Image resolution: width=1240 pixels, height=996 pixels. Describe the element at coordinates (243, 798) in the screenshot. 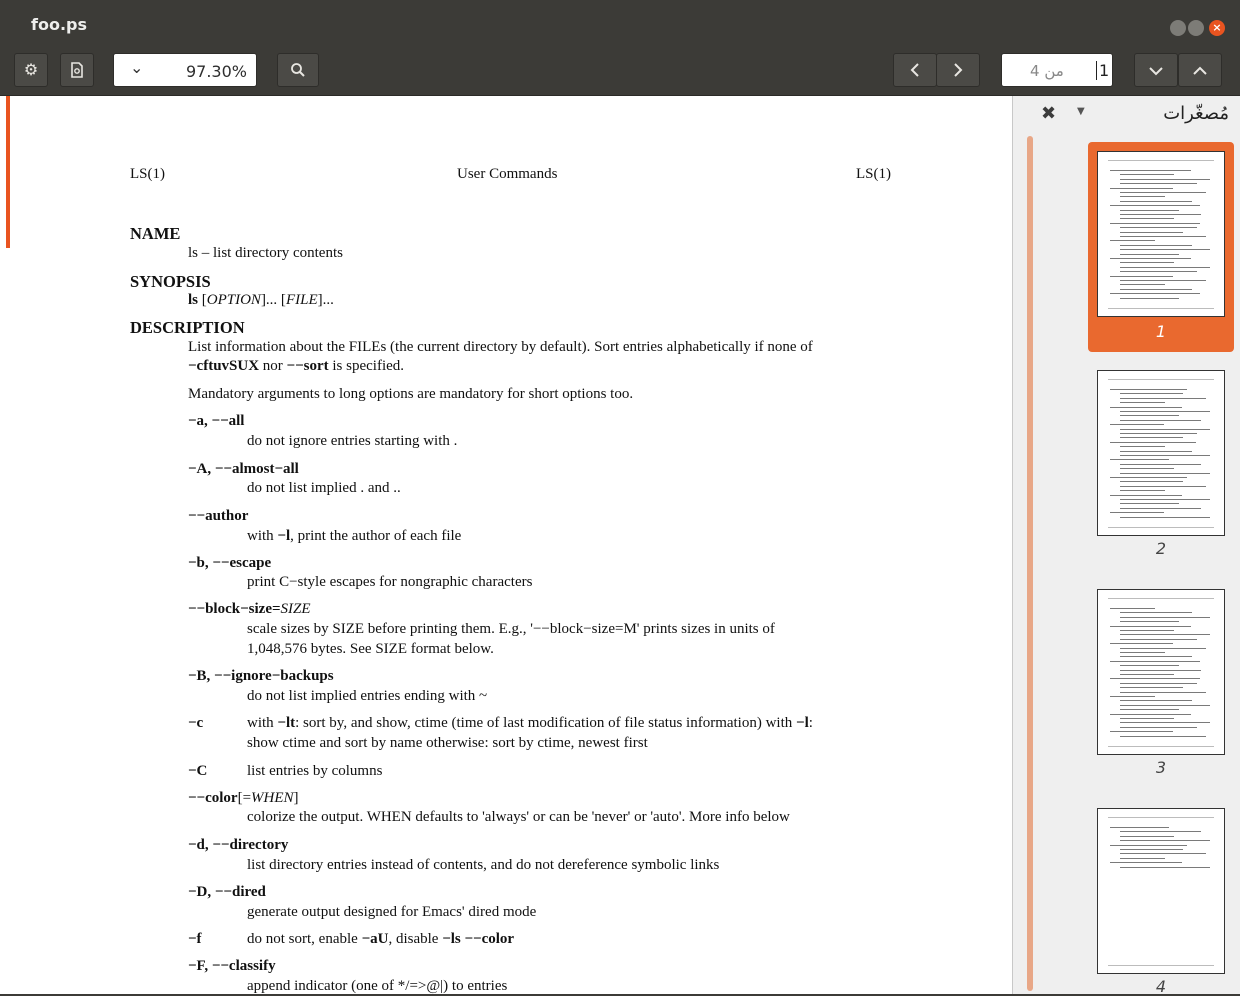

I see `option-color: −−color[=WHEN]` at that location.